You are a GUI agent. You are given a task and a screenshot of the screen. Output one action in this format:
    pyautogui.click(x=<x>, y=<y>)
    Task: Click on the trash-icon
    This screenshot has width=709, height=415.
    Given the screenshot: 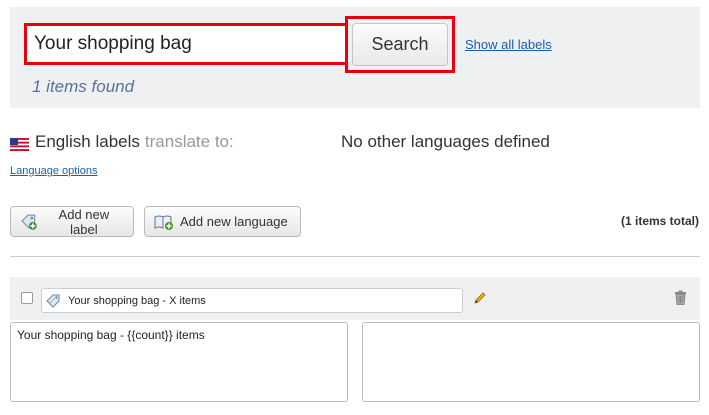 What is the action you would take?
    pyautogui.click(x=680, y=297)
    